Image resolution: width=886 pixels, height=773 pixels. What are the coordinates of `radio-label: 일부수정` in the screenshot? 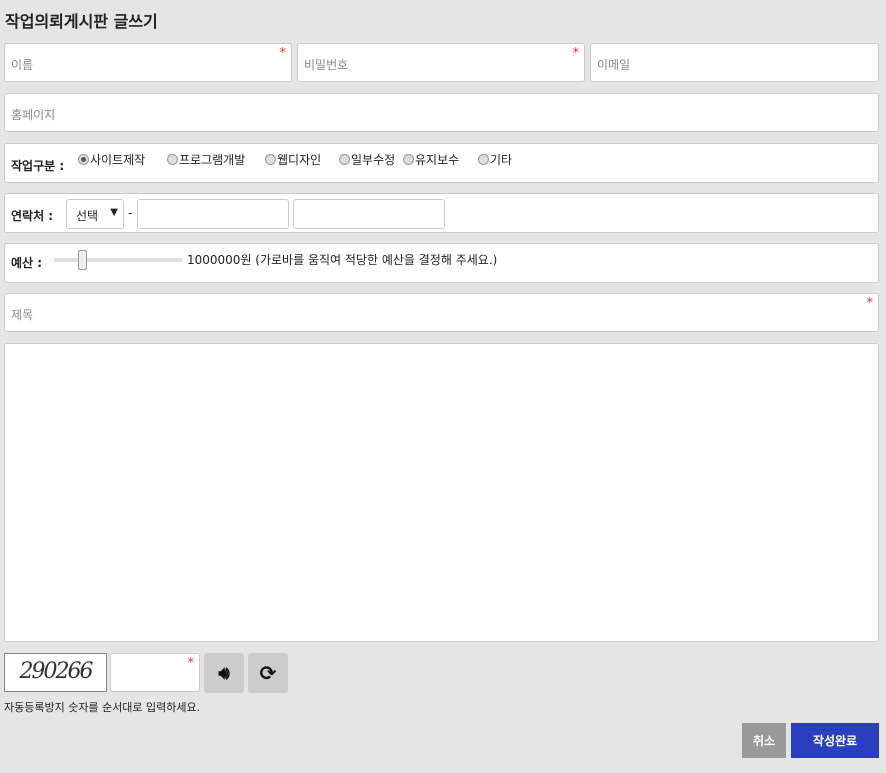 It's located at (373, 160).